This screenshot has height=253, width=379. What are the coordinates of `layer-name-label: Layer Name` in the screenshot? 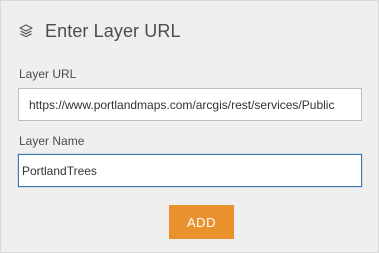 It's located at (52, 141).